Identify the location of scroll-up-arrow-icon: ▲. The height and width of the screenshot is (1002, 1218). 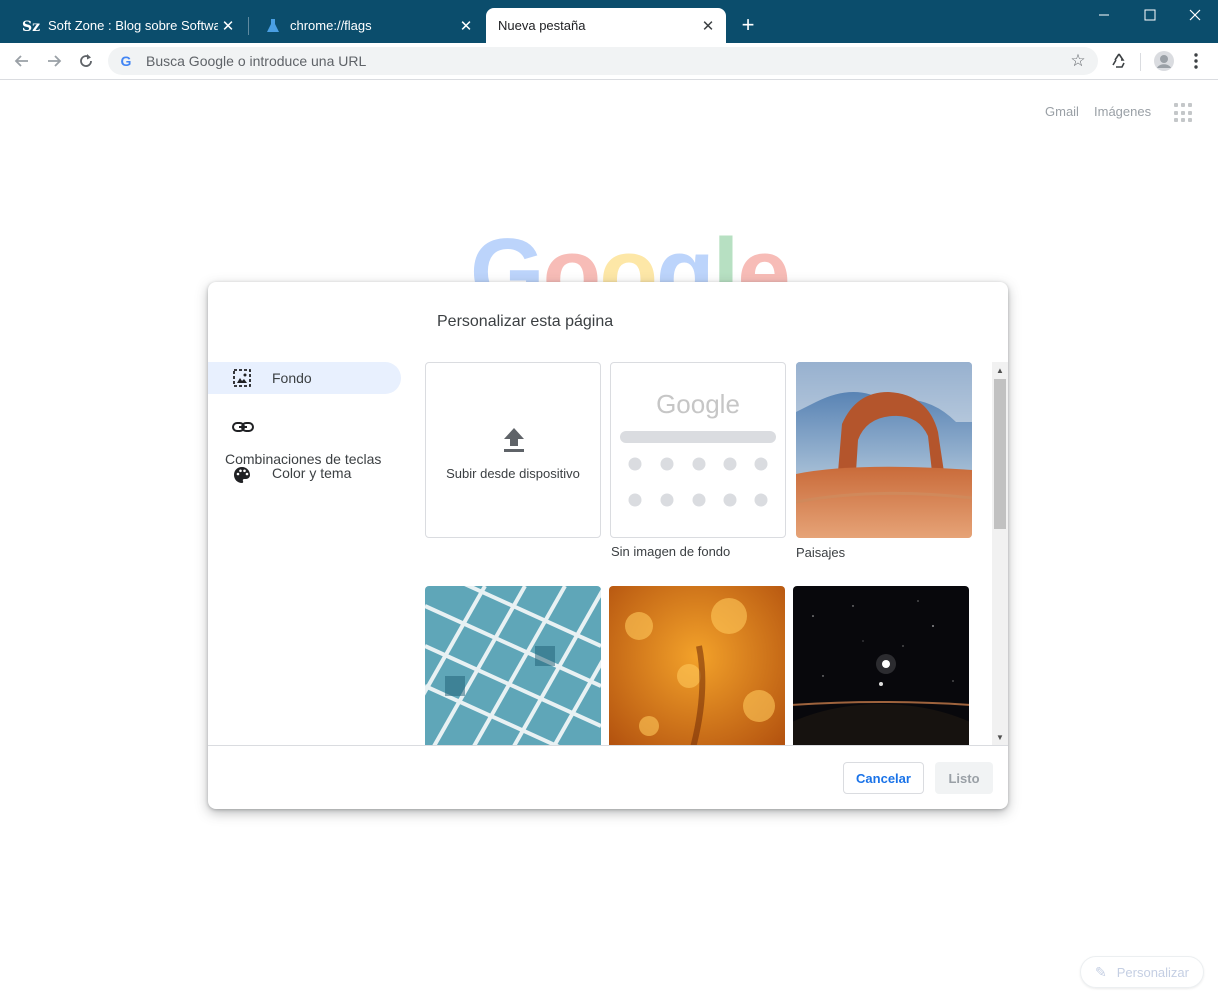
(1000, 370).